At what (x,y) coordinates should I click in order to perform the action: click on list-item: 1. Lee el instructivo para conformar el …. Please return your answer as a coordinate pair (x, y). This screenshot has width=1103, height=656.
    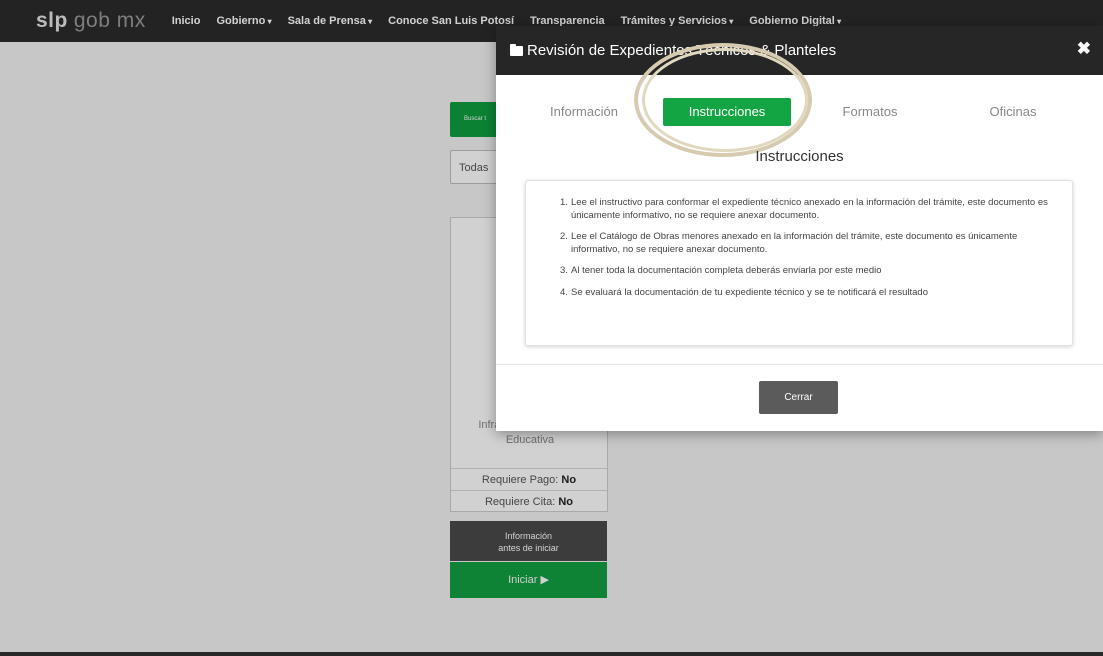
    Looking at the image, I should click on (805, 209).